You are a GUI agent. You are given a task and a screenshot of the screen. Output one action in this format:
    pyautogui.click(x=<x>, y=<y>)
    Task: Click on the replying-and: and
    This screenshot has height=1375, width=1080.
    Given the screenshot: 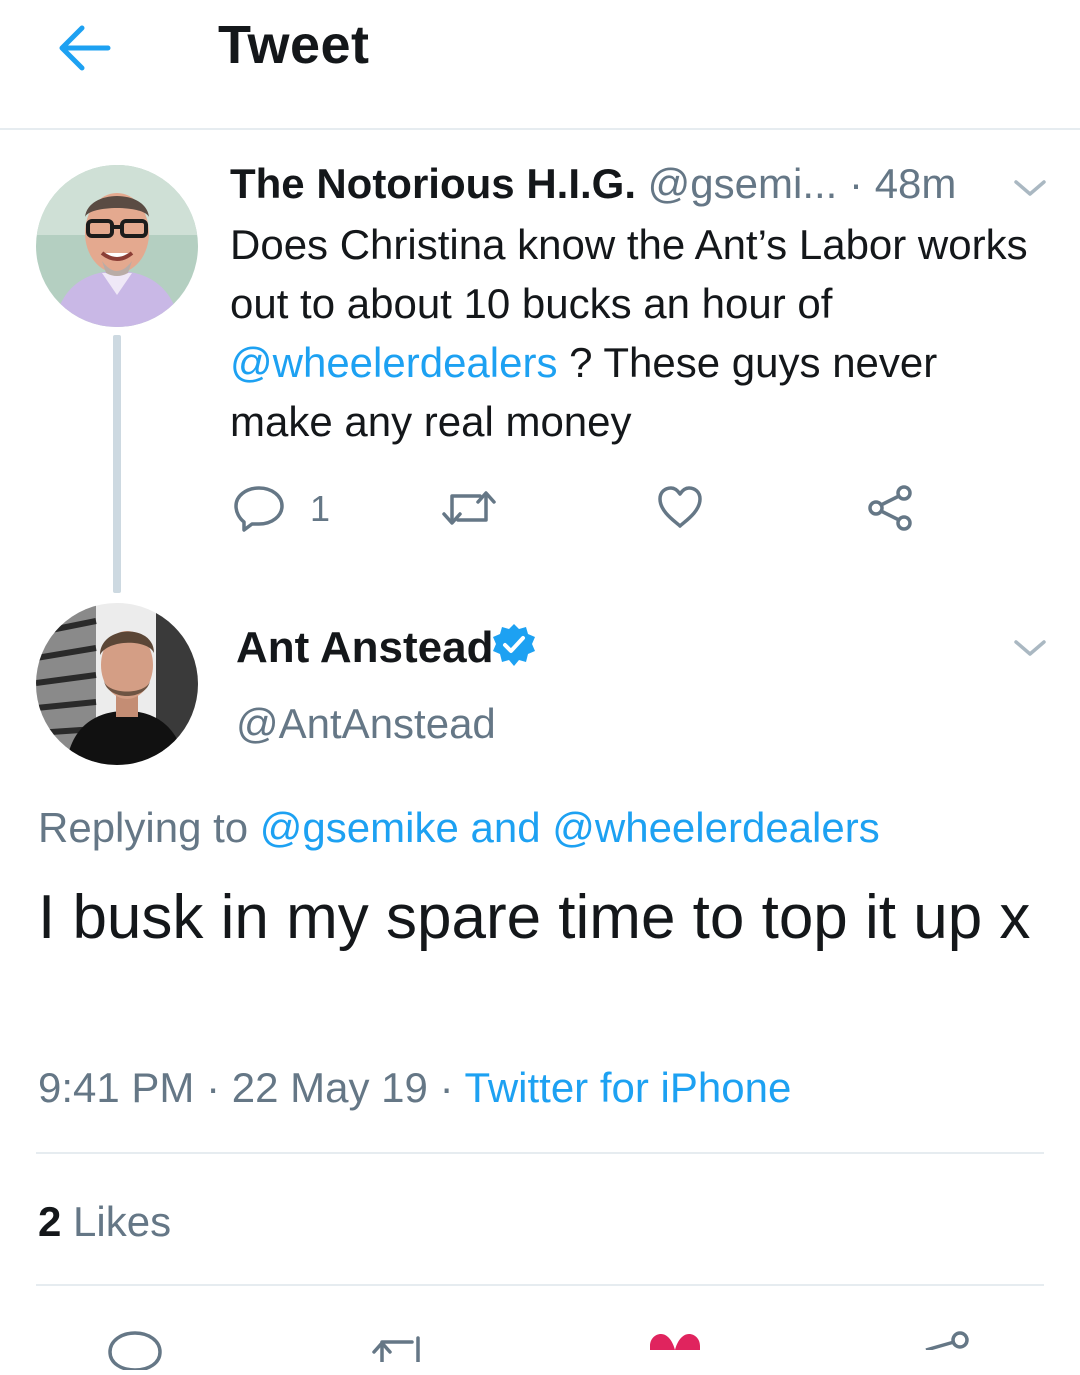 What is the action you would take?
    pyautogui.click(x=505, y=827)
    